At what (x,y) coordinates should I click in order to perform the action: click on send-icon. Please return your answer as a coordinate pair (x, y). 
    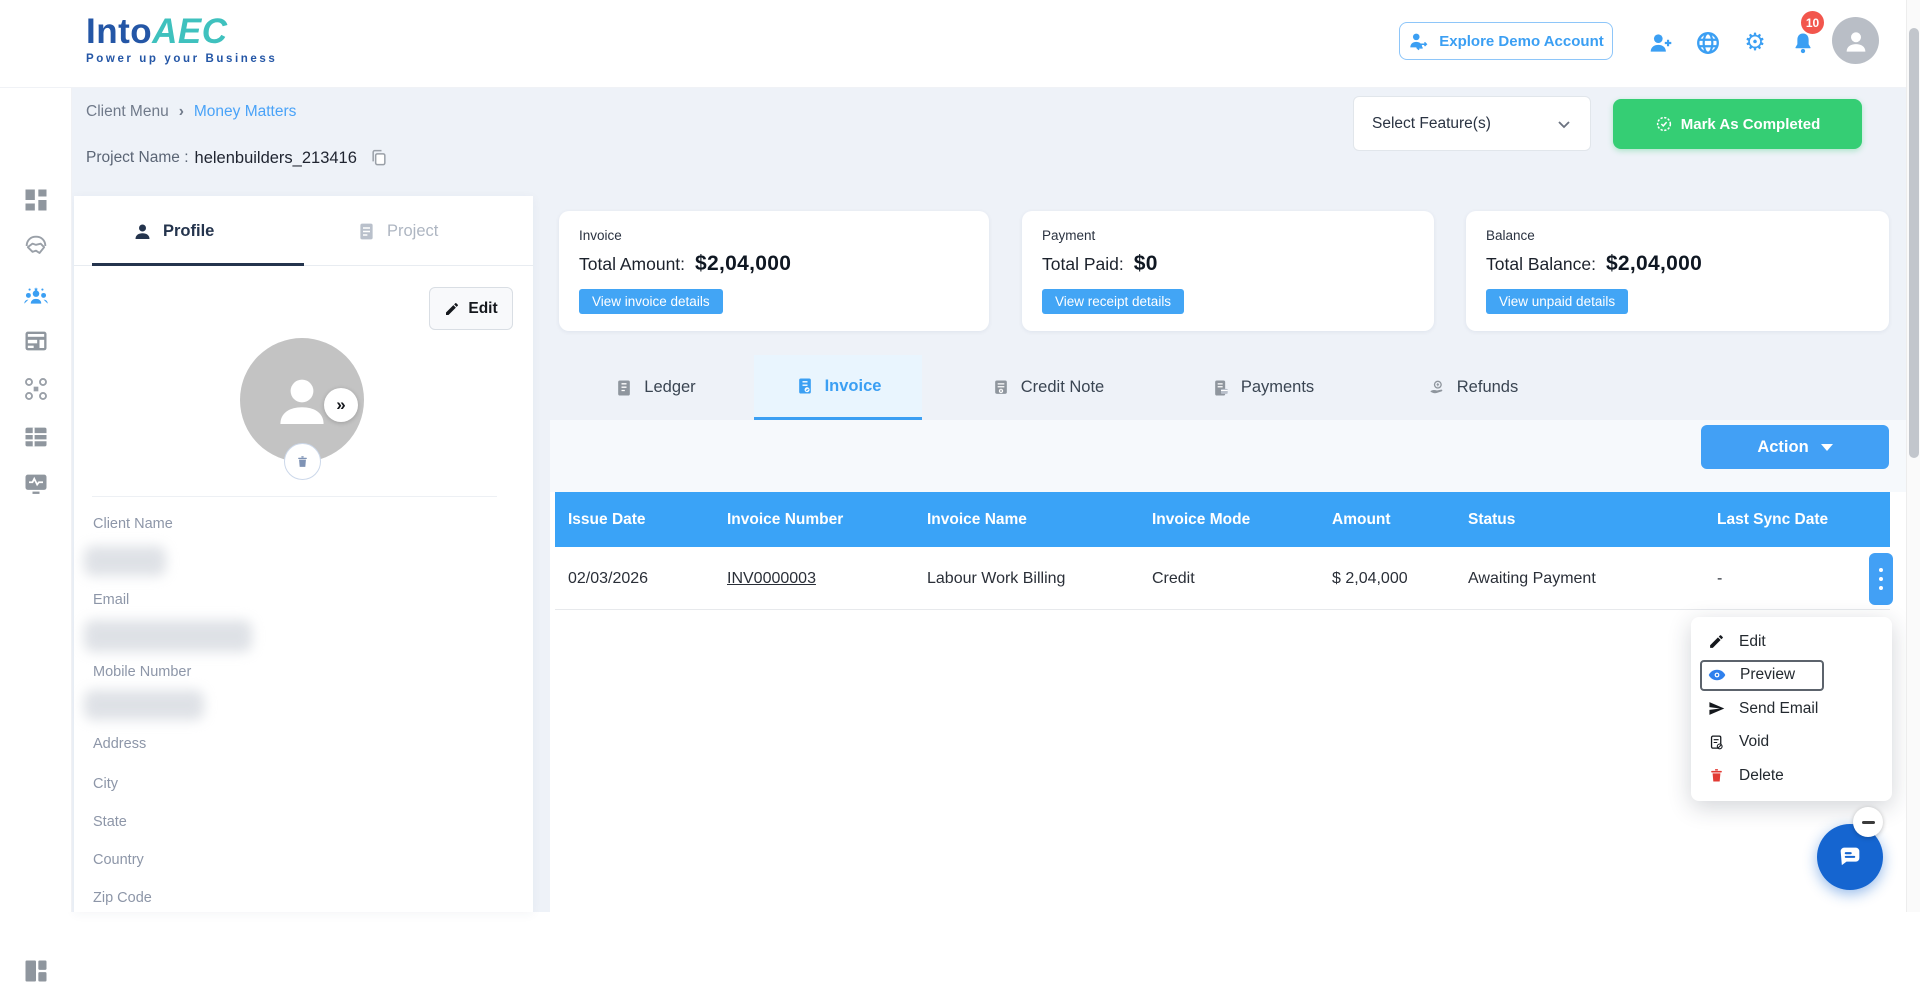
    Looking at the image, I should click on (1717, 709).